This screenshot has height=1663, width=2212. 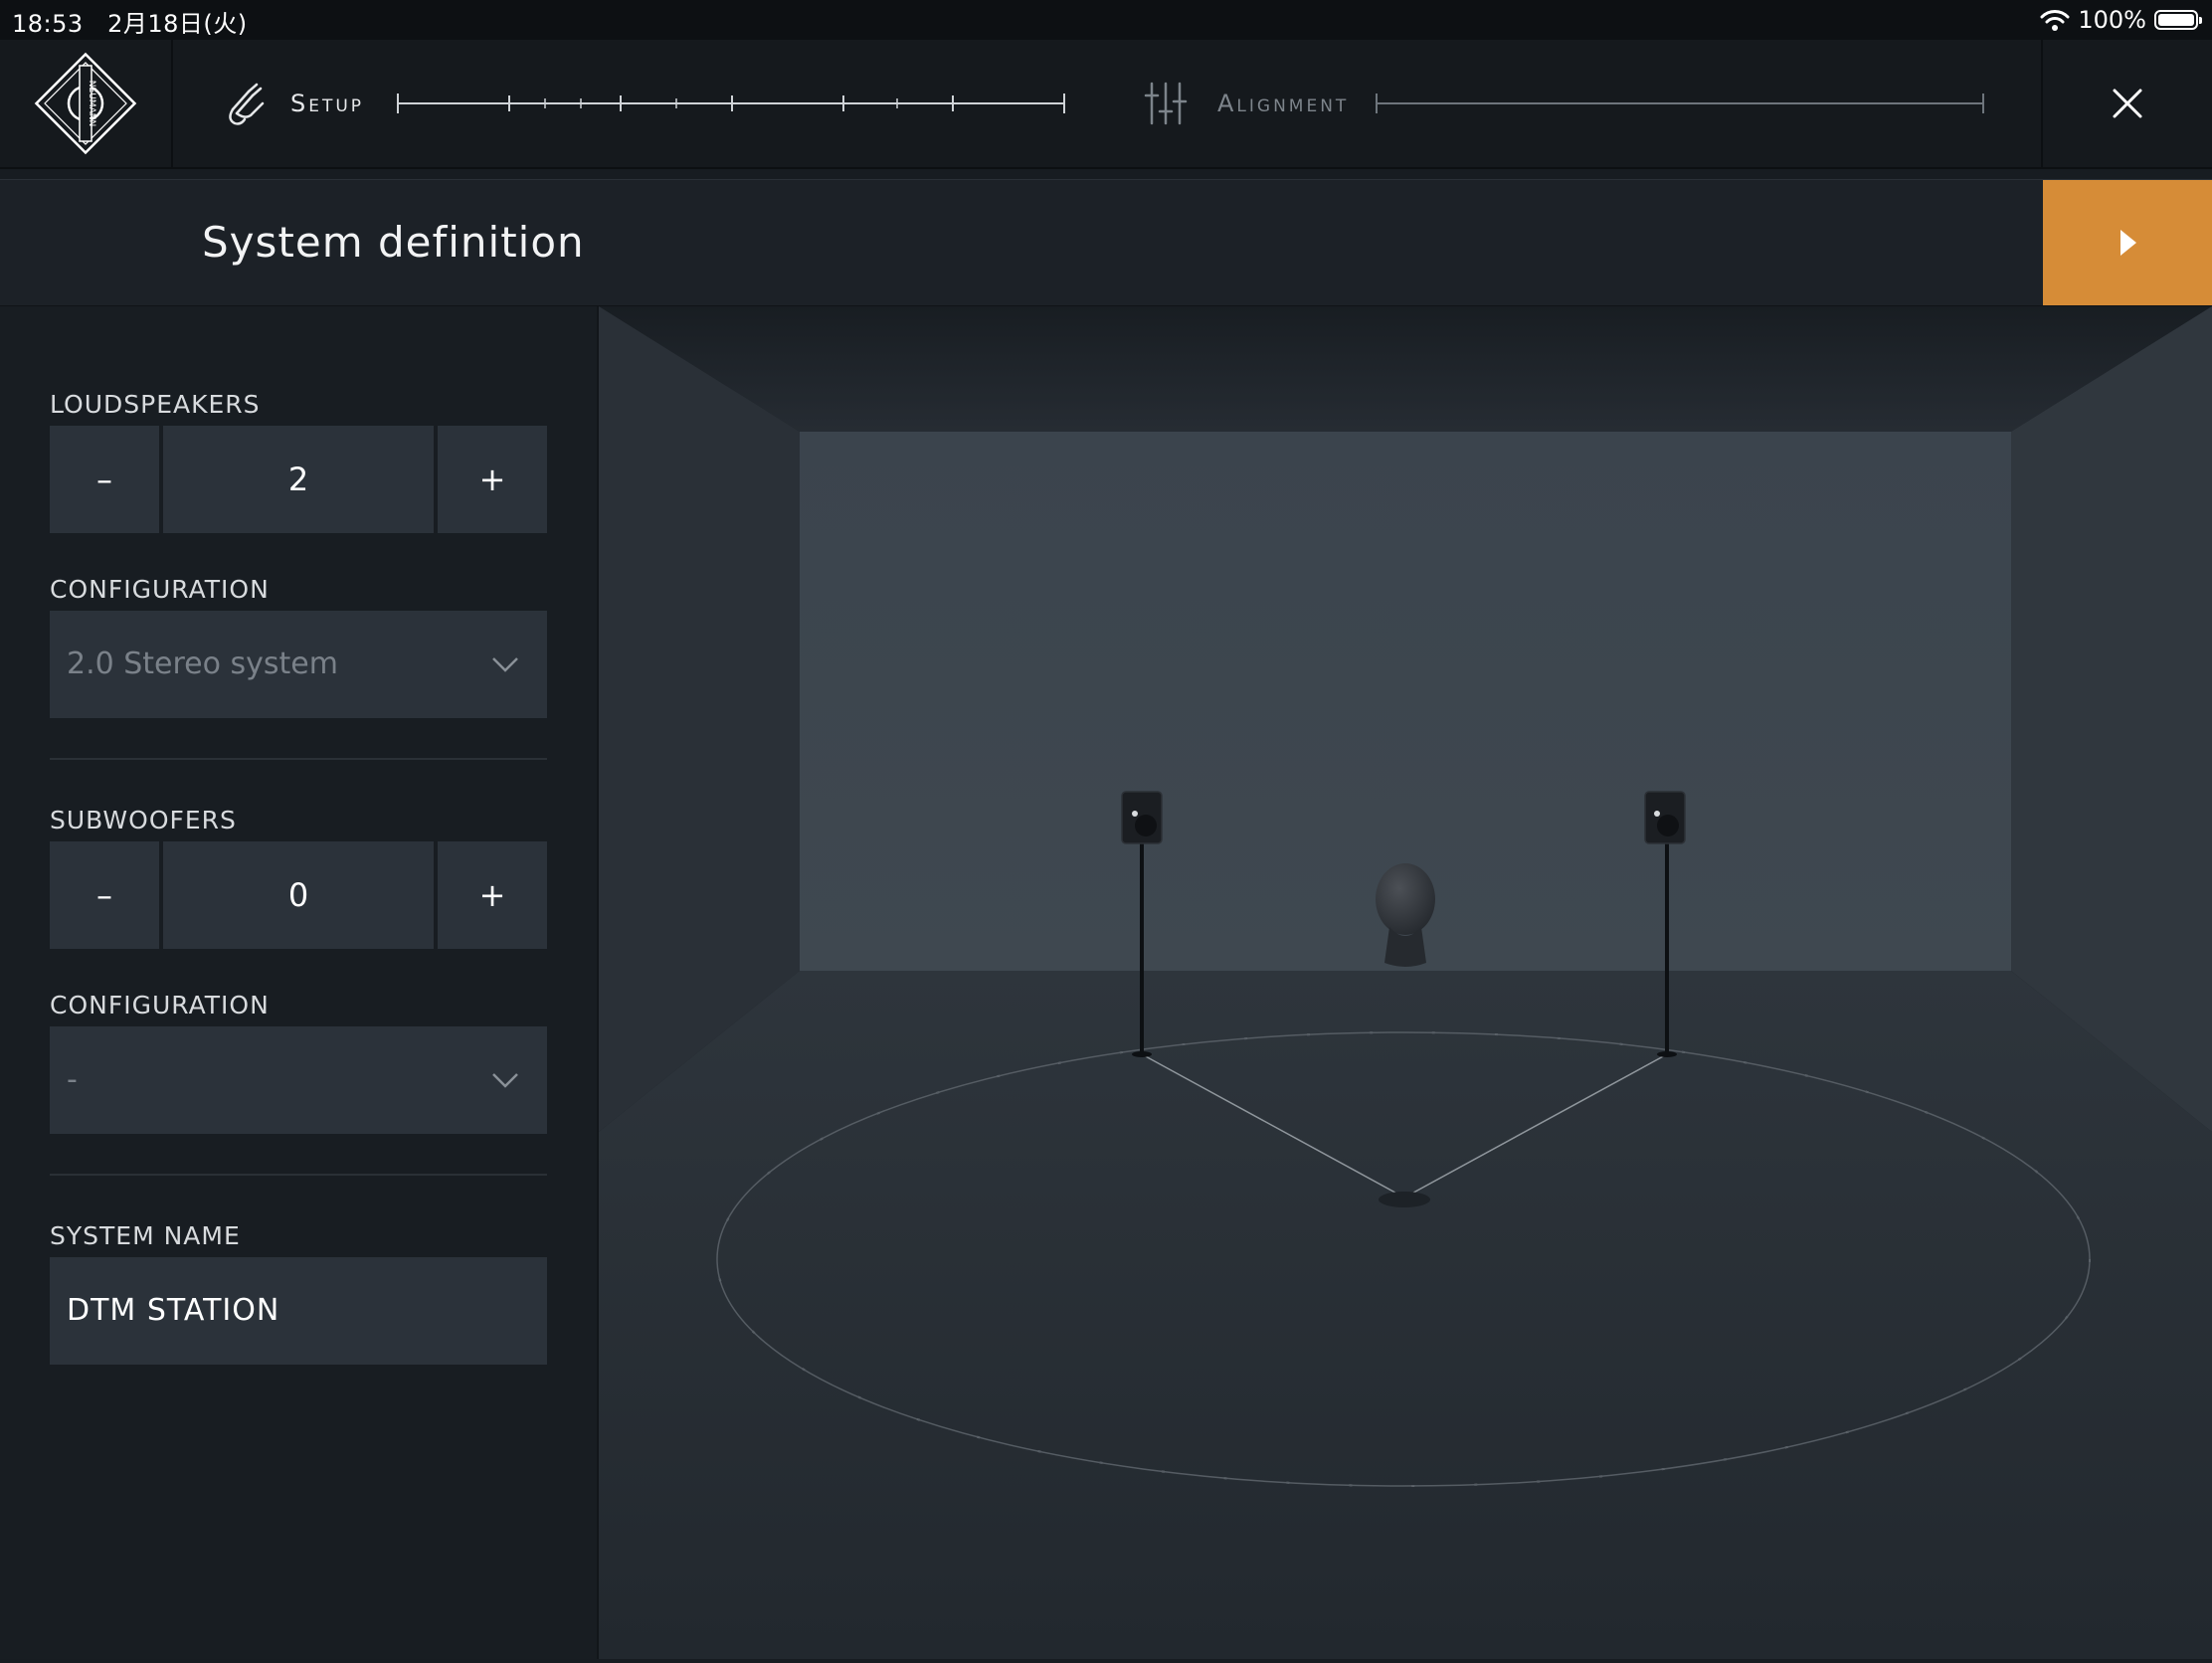 What do you see at coordinates (731, 103) in the screenshot?
I see `setup-progress-ruler` at bounding box center [731, 103].